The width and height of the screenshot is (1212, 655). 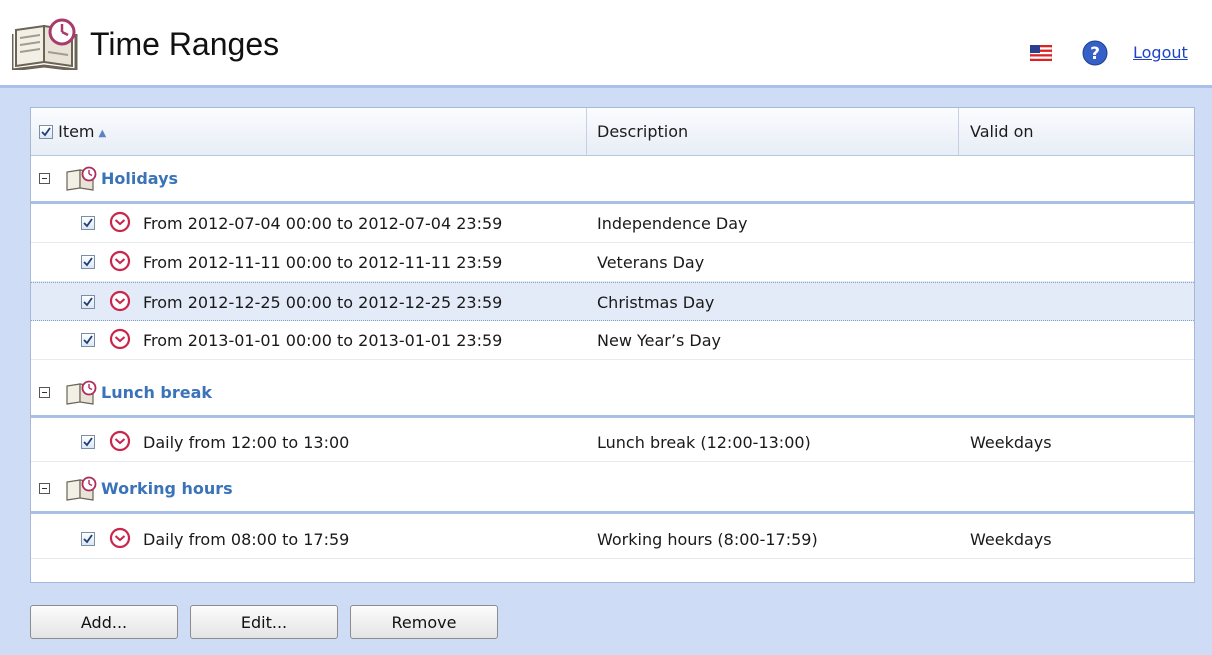 I want to click on column-label-valid-on: Valid on, so click(x=1002, y=131).